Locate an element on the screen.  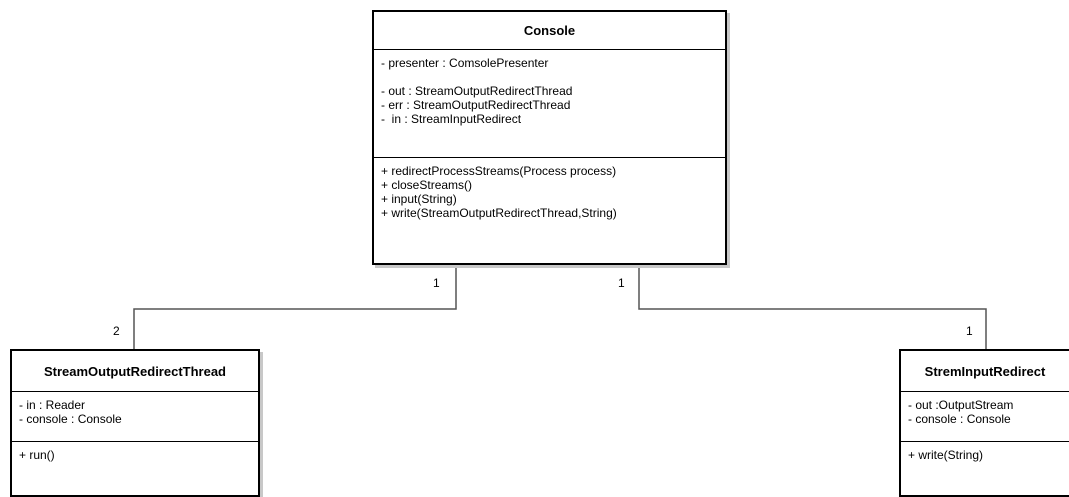
class-name: StremInputRedirect is located at coordinates (985, 371).